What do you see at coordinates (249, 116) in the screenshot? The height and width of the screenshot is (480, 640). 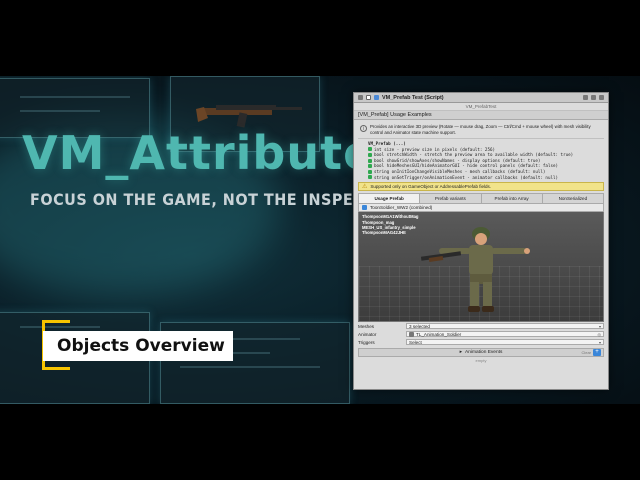 I see `rifle-icon` at bounding box center [249, 116].